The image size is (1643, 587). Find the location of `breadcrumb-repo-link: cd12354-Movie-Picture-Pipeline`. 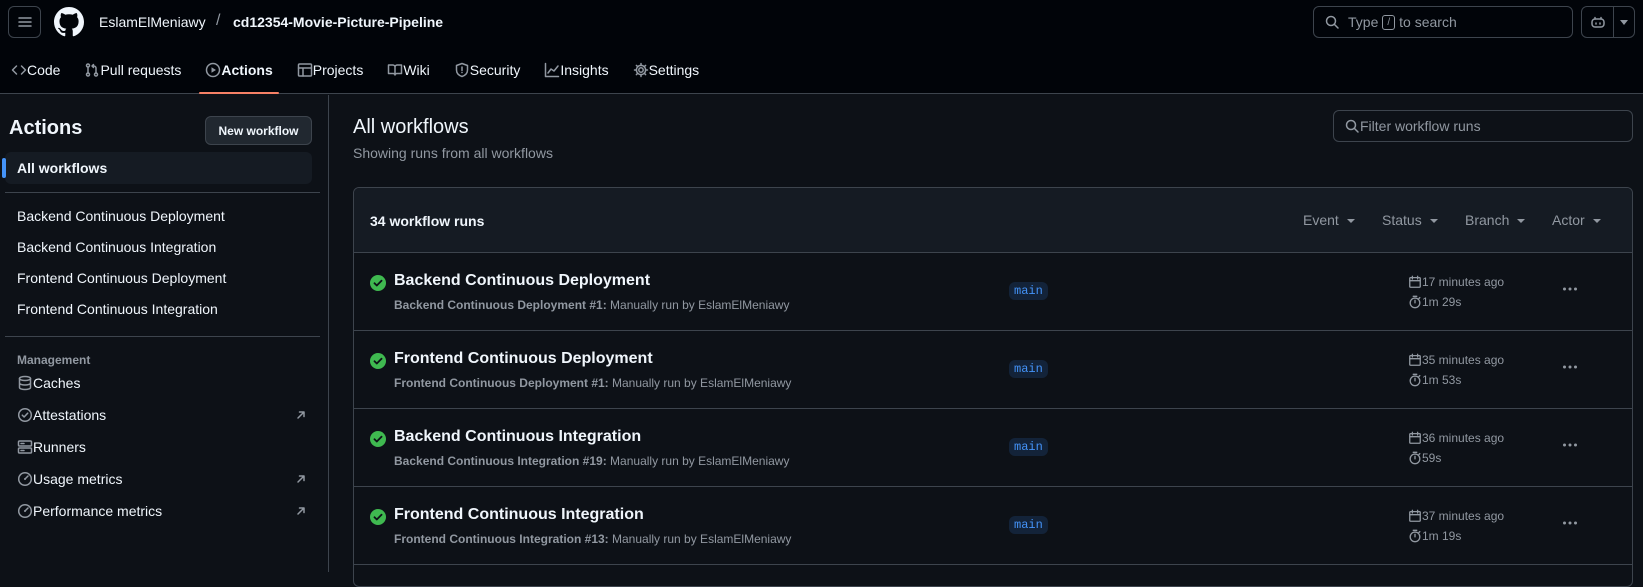

breadcrumb-repo-link: cd12354-Movie-Picture-Pipeline is located at coordinates (338, 22).